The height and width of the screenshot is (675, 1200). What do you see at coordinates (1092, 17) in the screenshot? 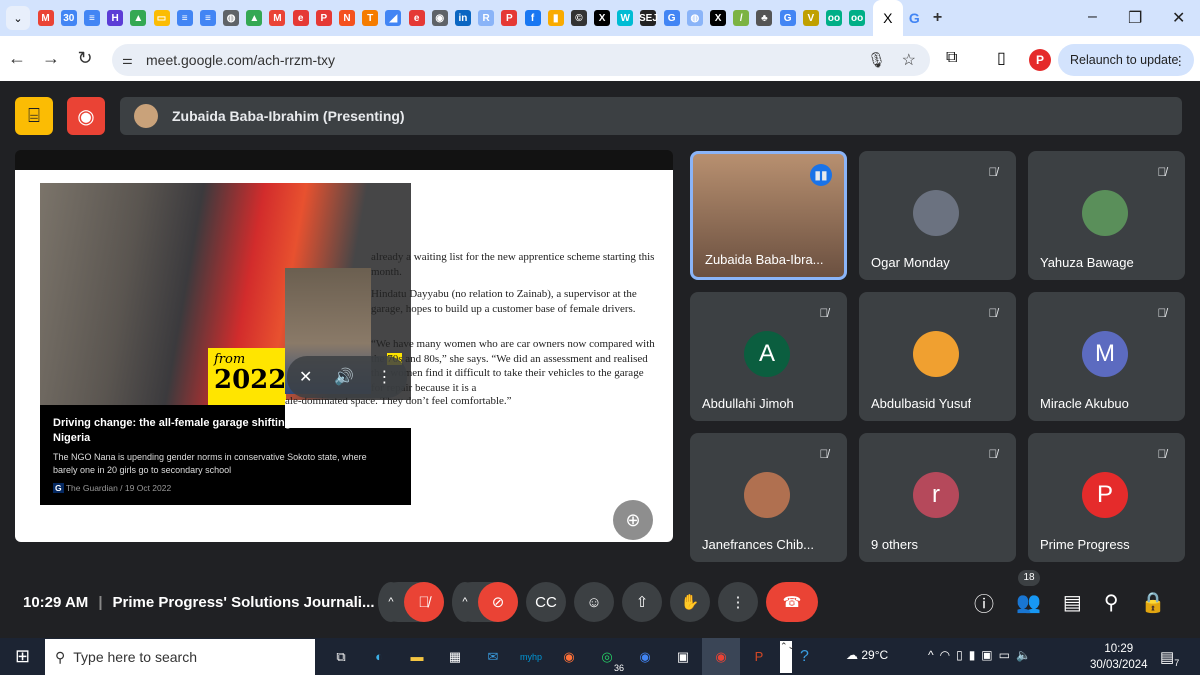
I see `minimize-icon: –` at bounding box center [1092, 17].